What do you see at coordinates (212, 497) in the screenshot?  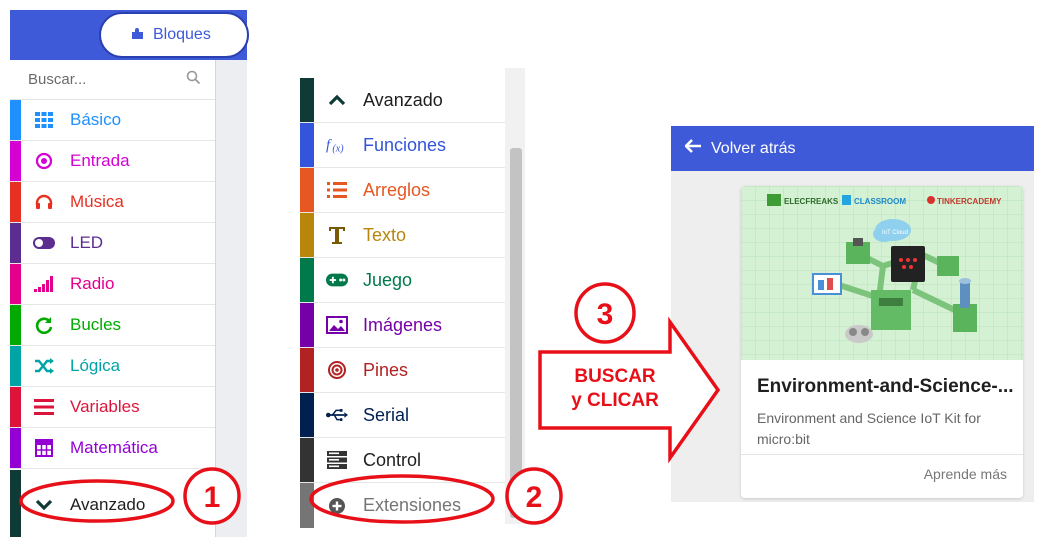 I see `step-number: 1` at bounding box center [212, 497].